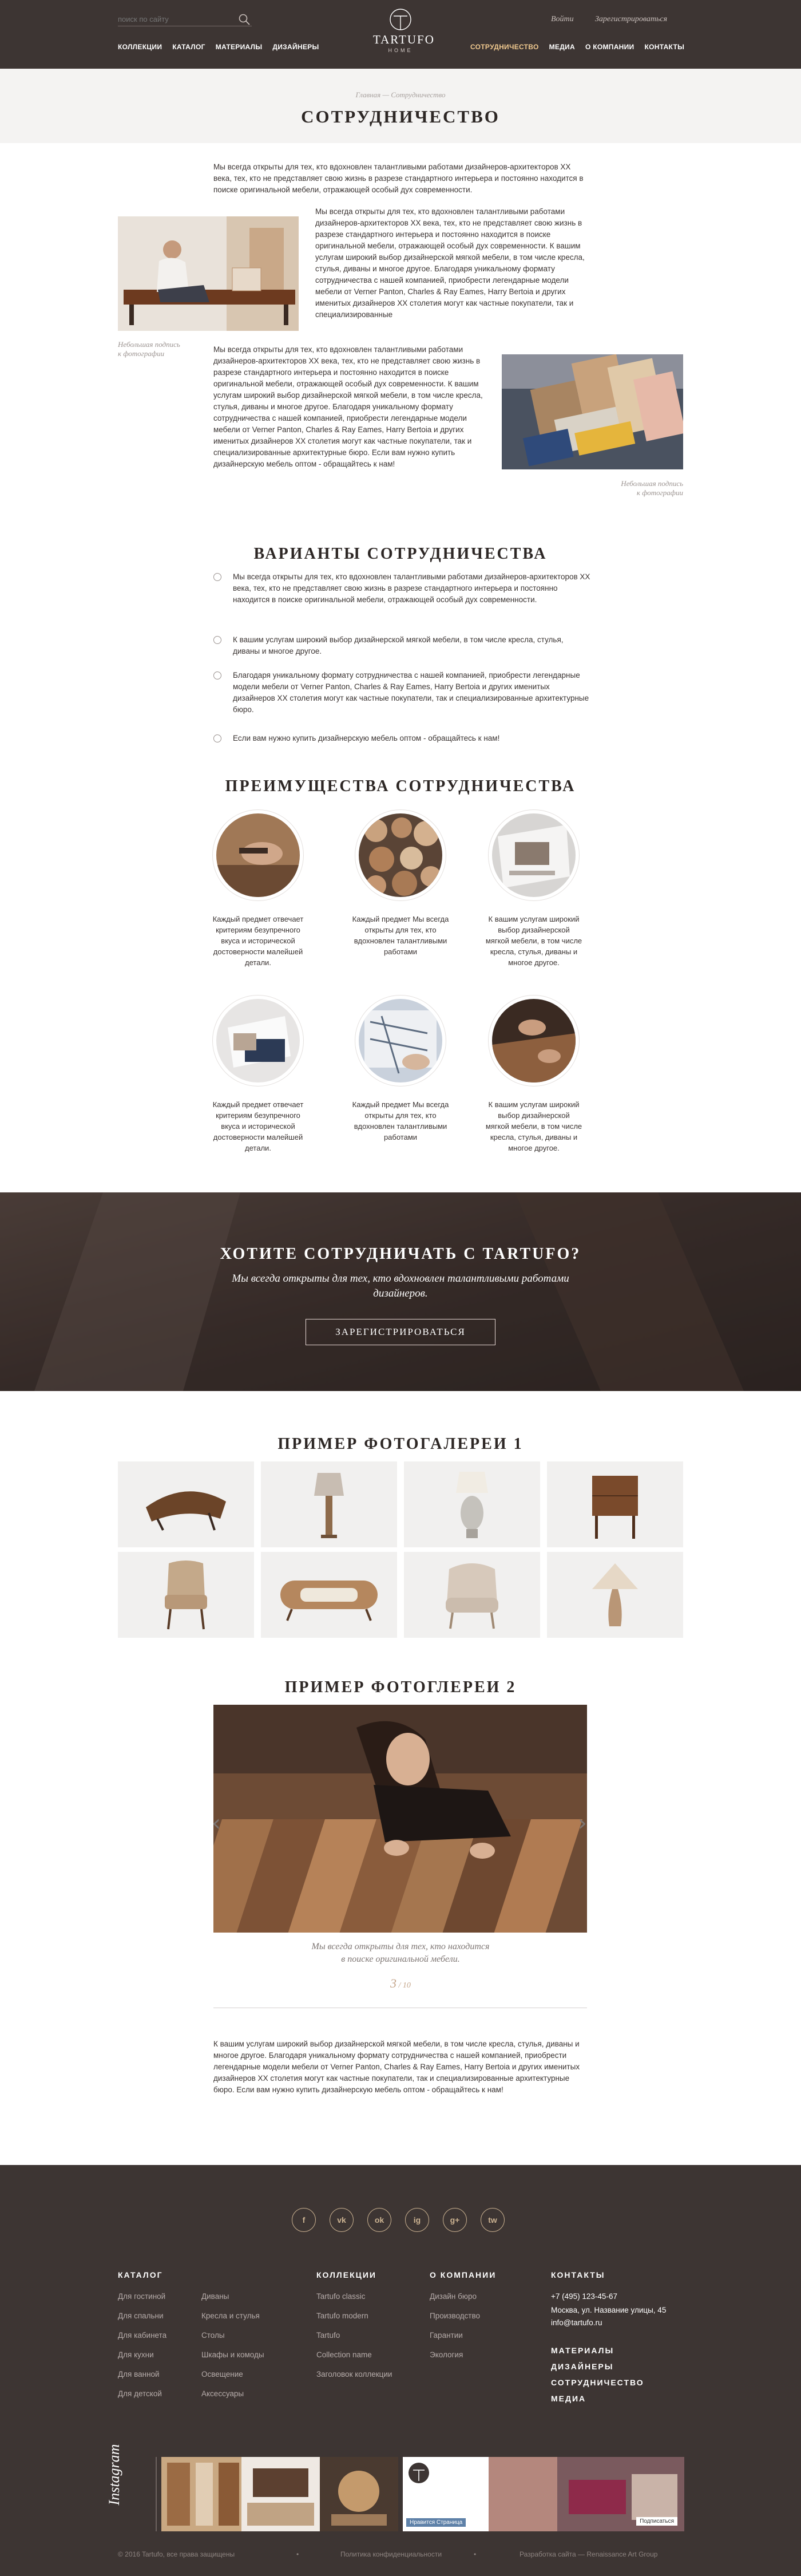  What do you see at coordinates (149, 349) in the screenshot?
I see `intro-photo-1-caption: Небольшая подпись к фотографии` at bounding box center [149, 349].